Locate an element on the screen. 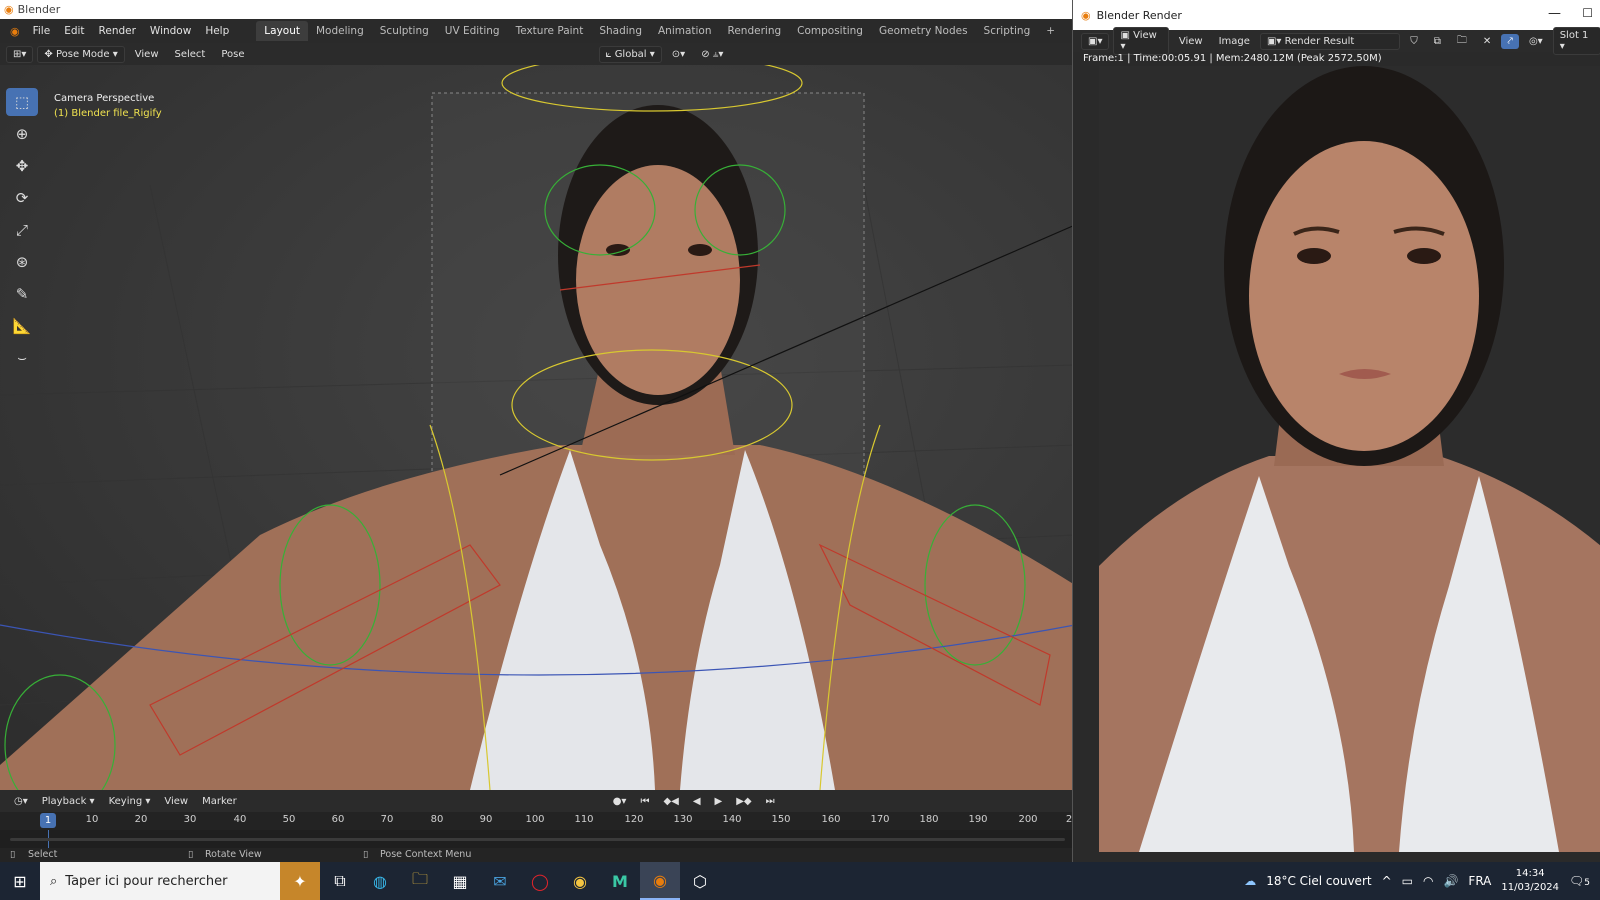  play-reverse-icon: ◀ is located at coordinates (697, 801).